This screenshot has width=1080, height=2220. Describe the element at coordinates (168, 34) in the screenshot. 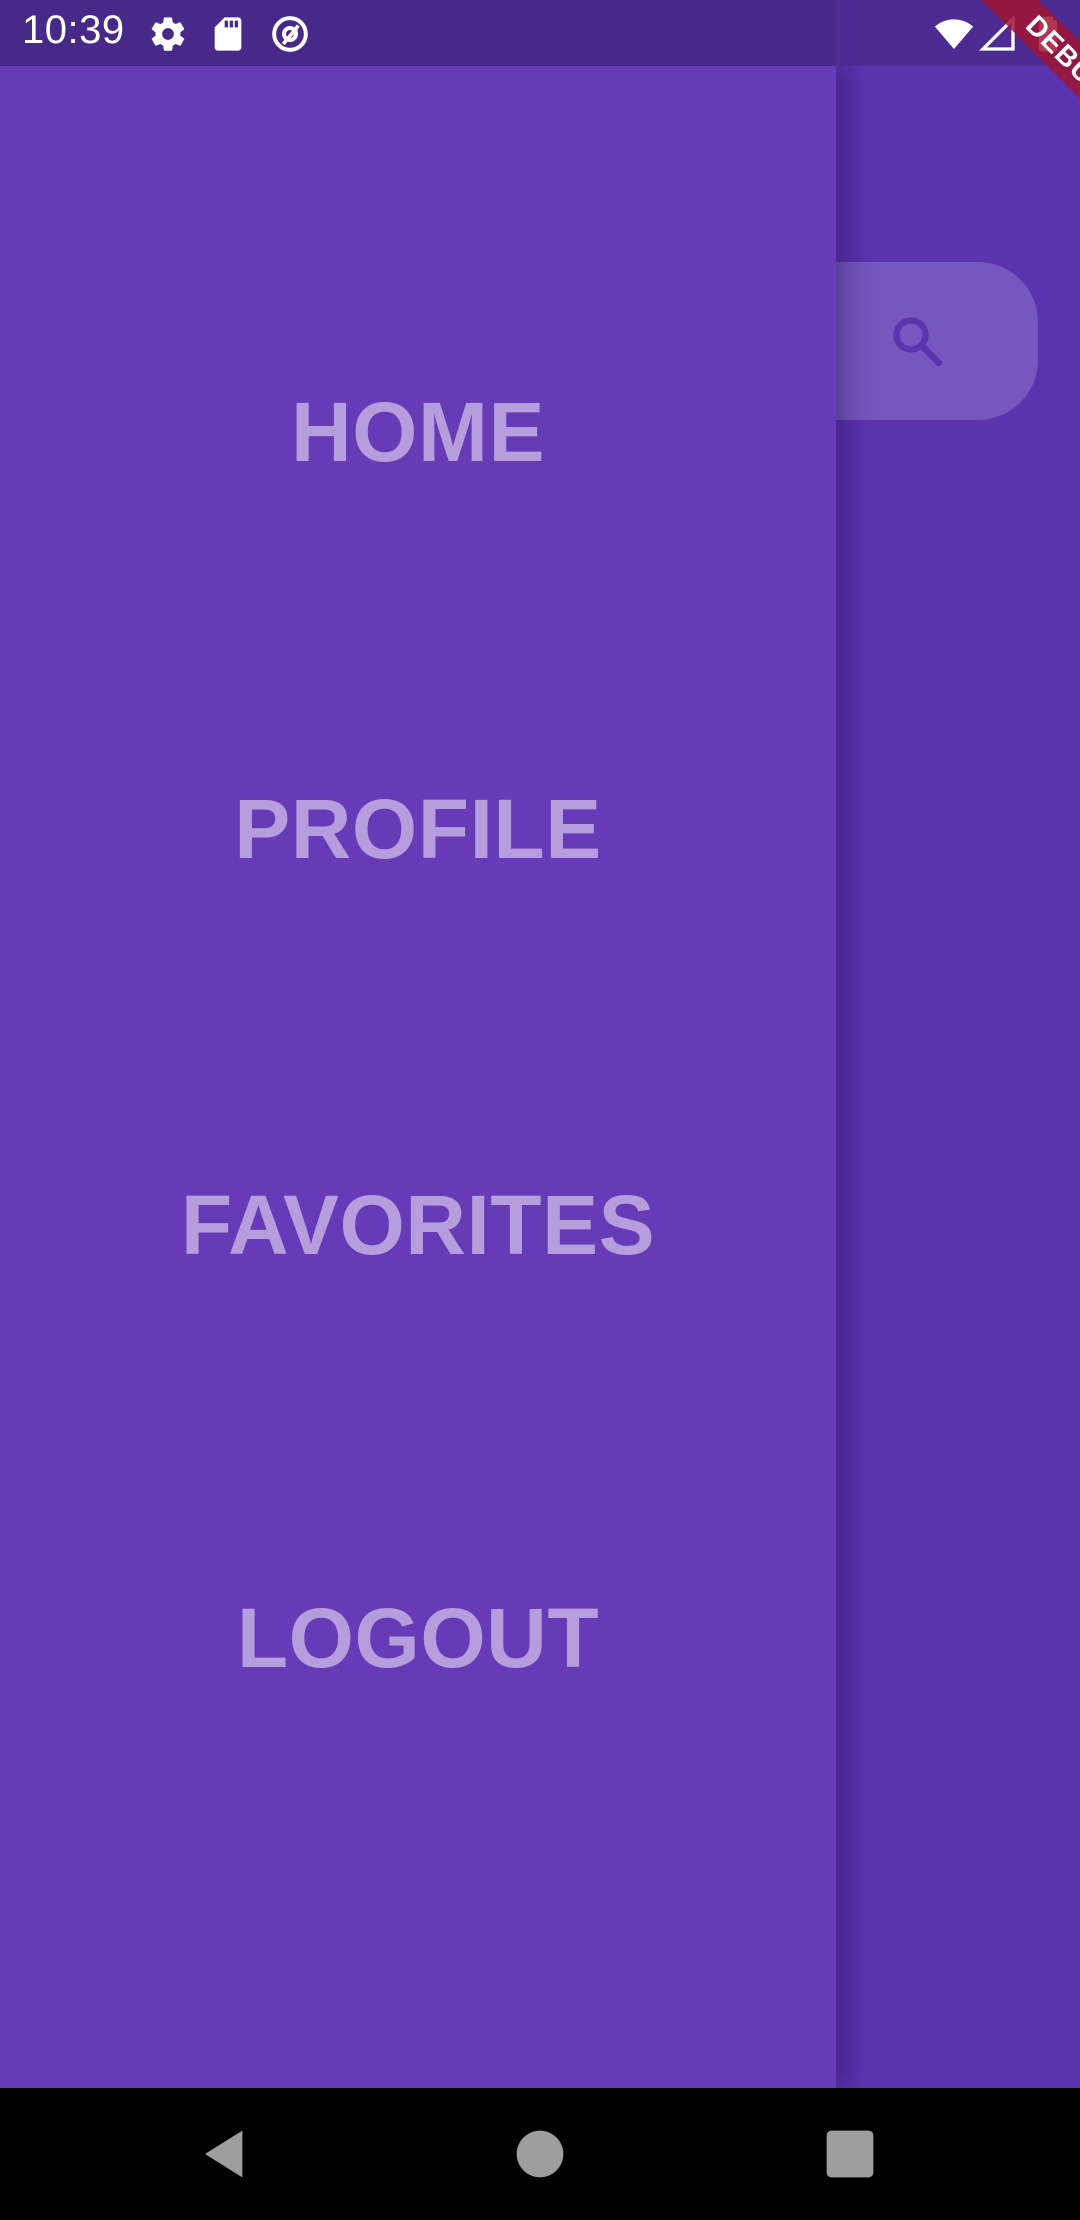

I see `settings-gear-icon` at that location.